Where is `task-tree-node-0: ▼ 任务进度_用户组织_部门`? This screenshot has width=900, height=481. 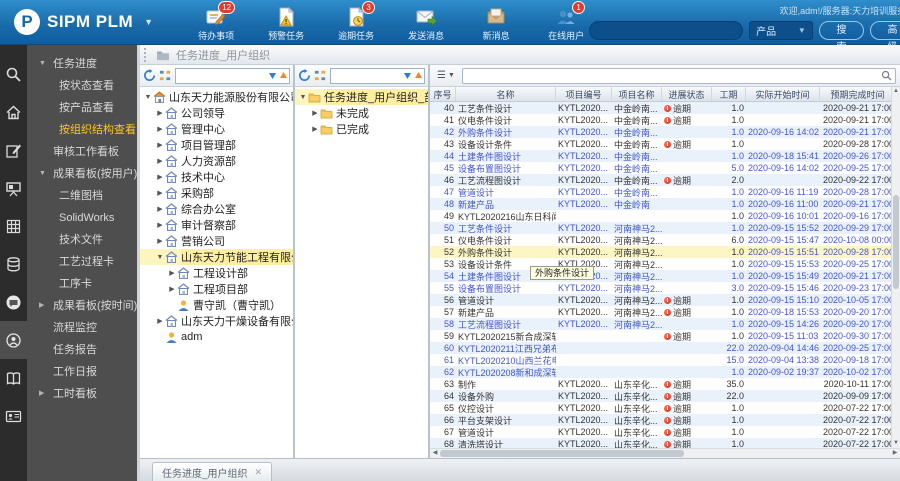 task-tree-node-0: ▼ 任务进度_用户组织_部门 is located at coordinates (361, 97).